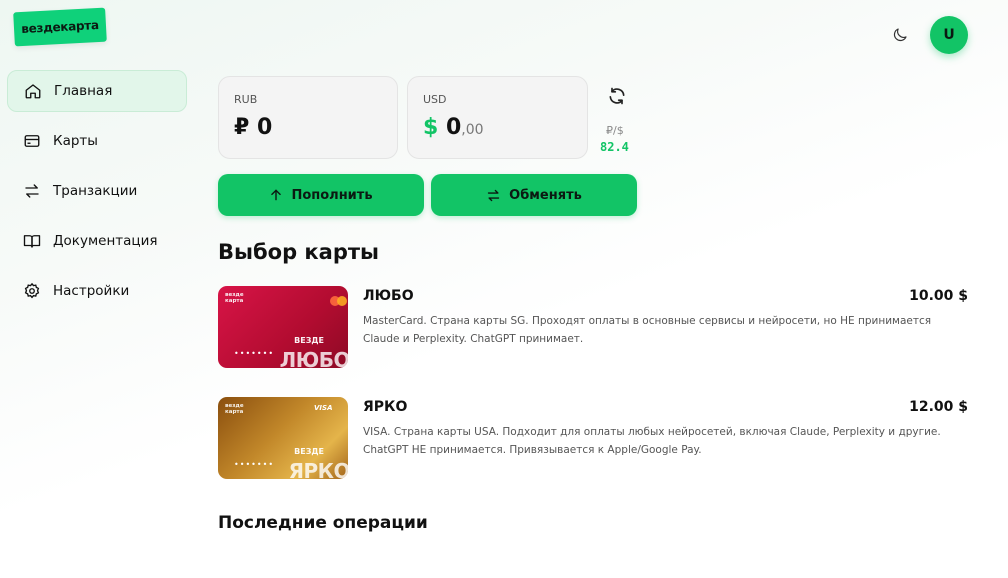 This screenshot has height=578, width=1008. I want to click on sidebar-item-settings: Настройки, so click(97, 291).